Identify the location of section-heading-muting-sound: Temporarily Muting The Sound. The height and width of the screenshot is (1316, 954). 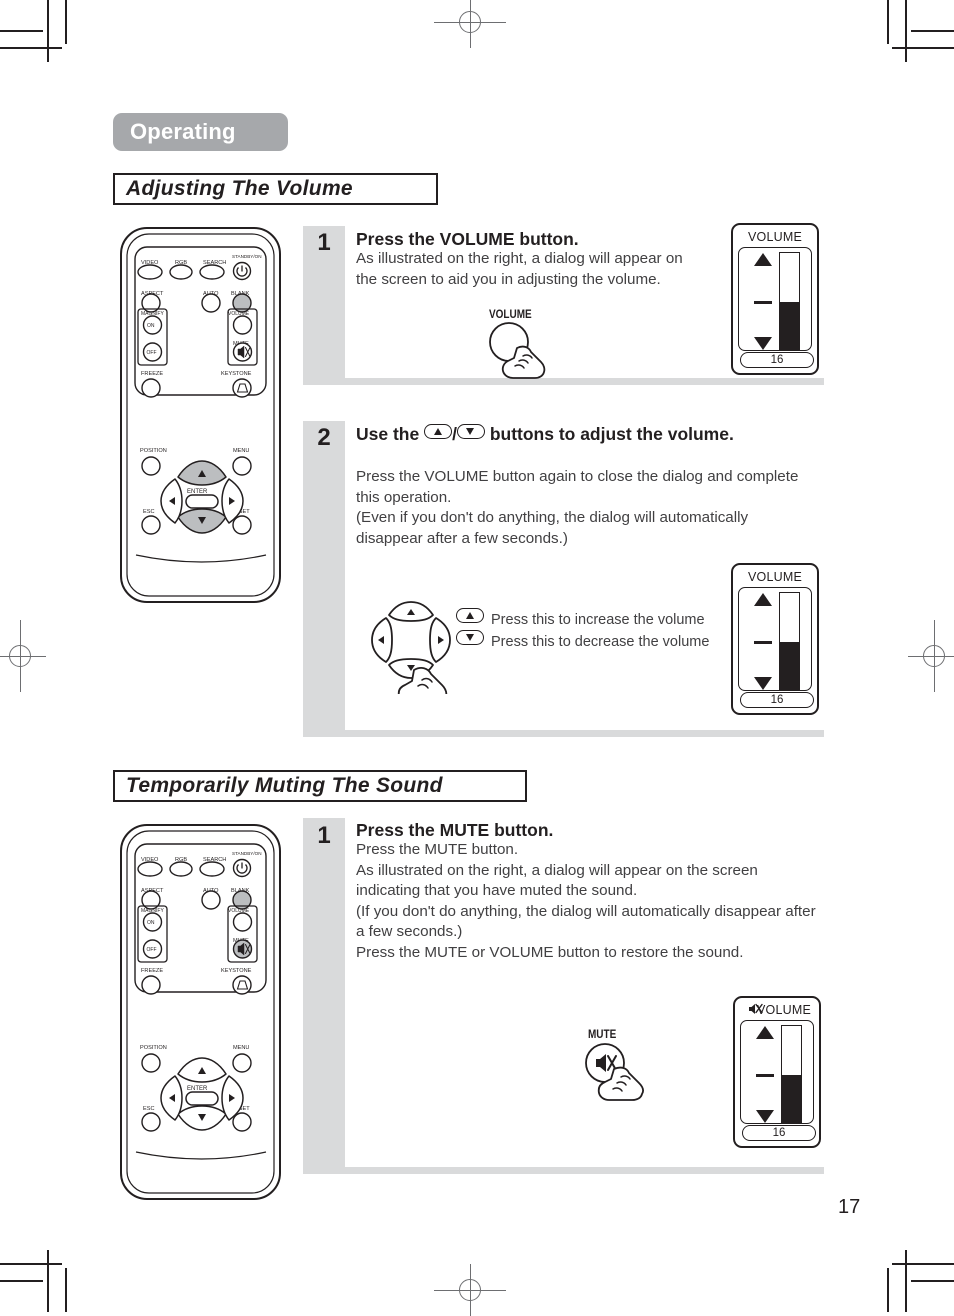
(320, 786).